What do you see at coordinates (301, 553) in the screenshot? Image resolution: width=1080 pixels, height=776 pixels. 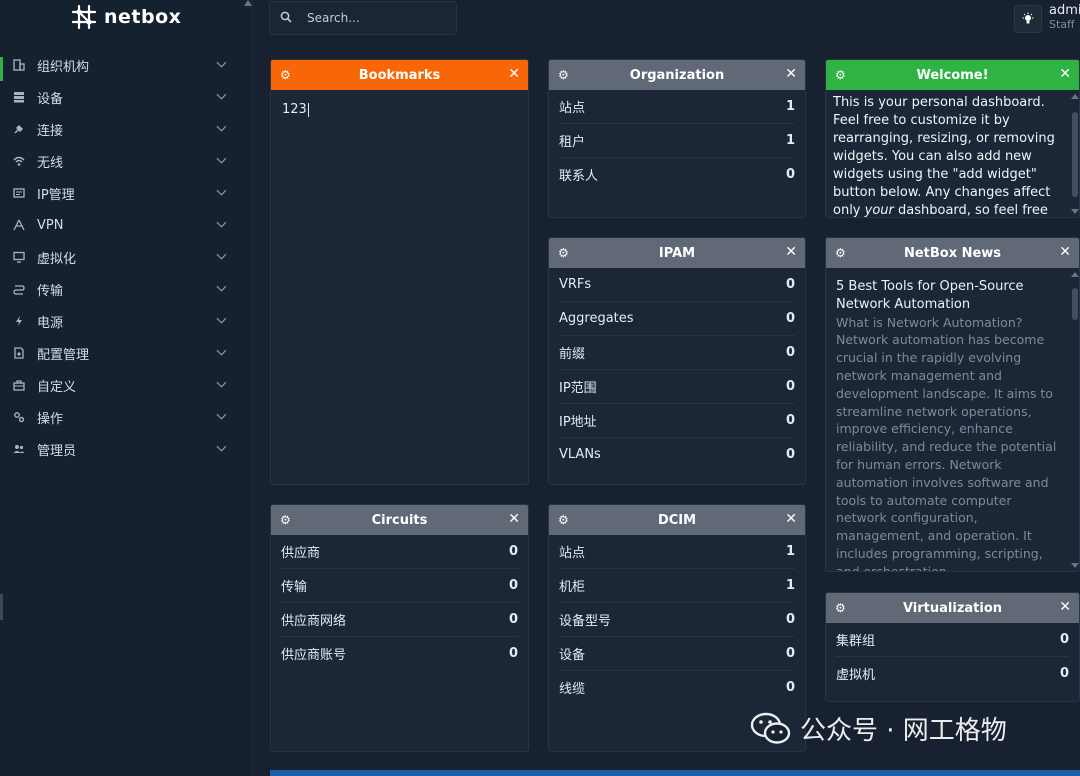 I see `row-label: 供应商` at bounding box center [301, 553].